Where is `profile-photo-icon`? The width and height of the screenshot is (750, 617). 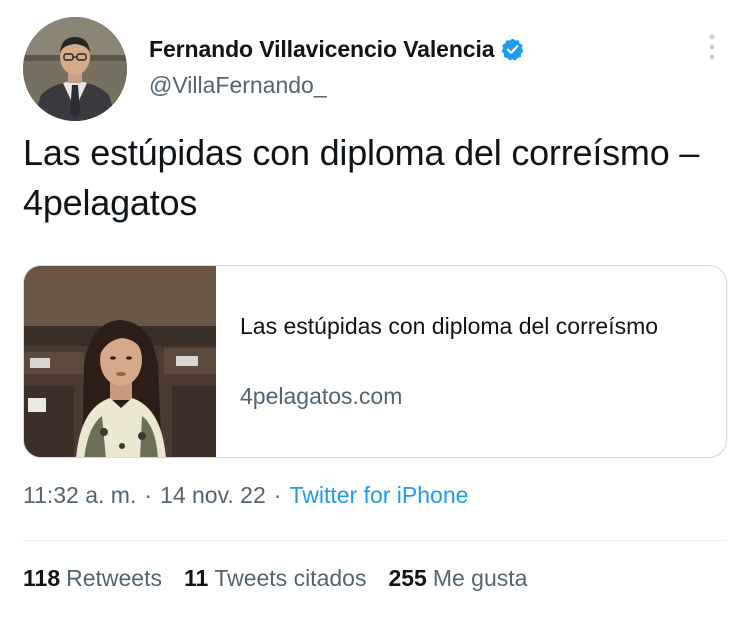
profile-photo-icon is located at coordinates (75, 69).